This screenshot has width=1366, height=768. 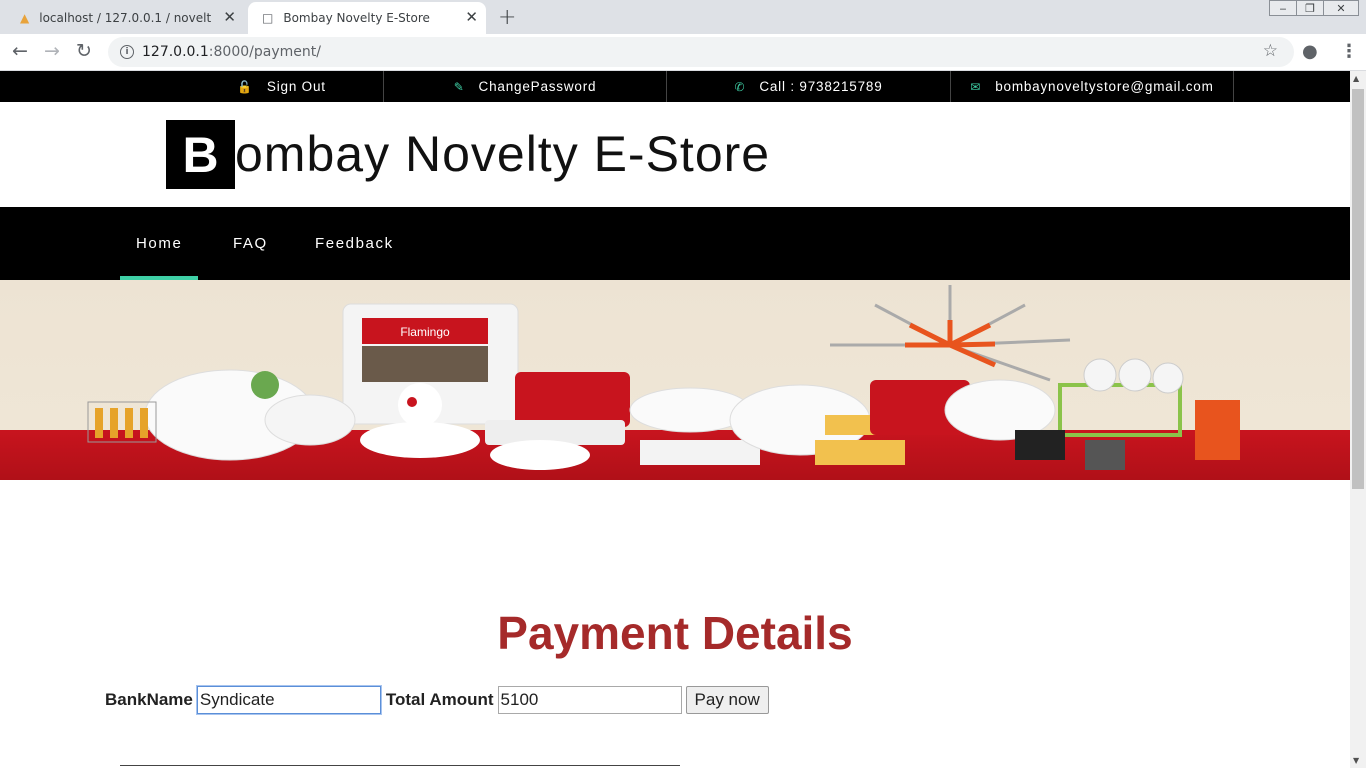 I want to click on payment-form: BankName Total Amount Pay now, so click(x=437, y=700).